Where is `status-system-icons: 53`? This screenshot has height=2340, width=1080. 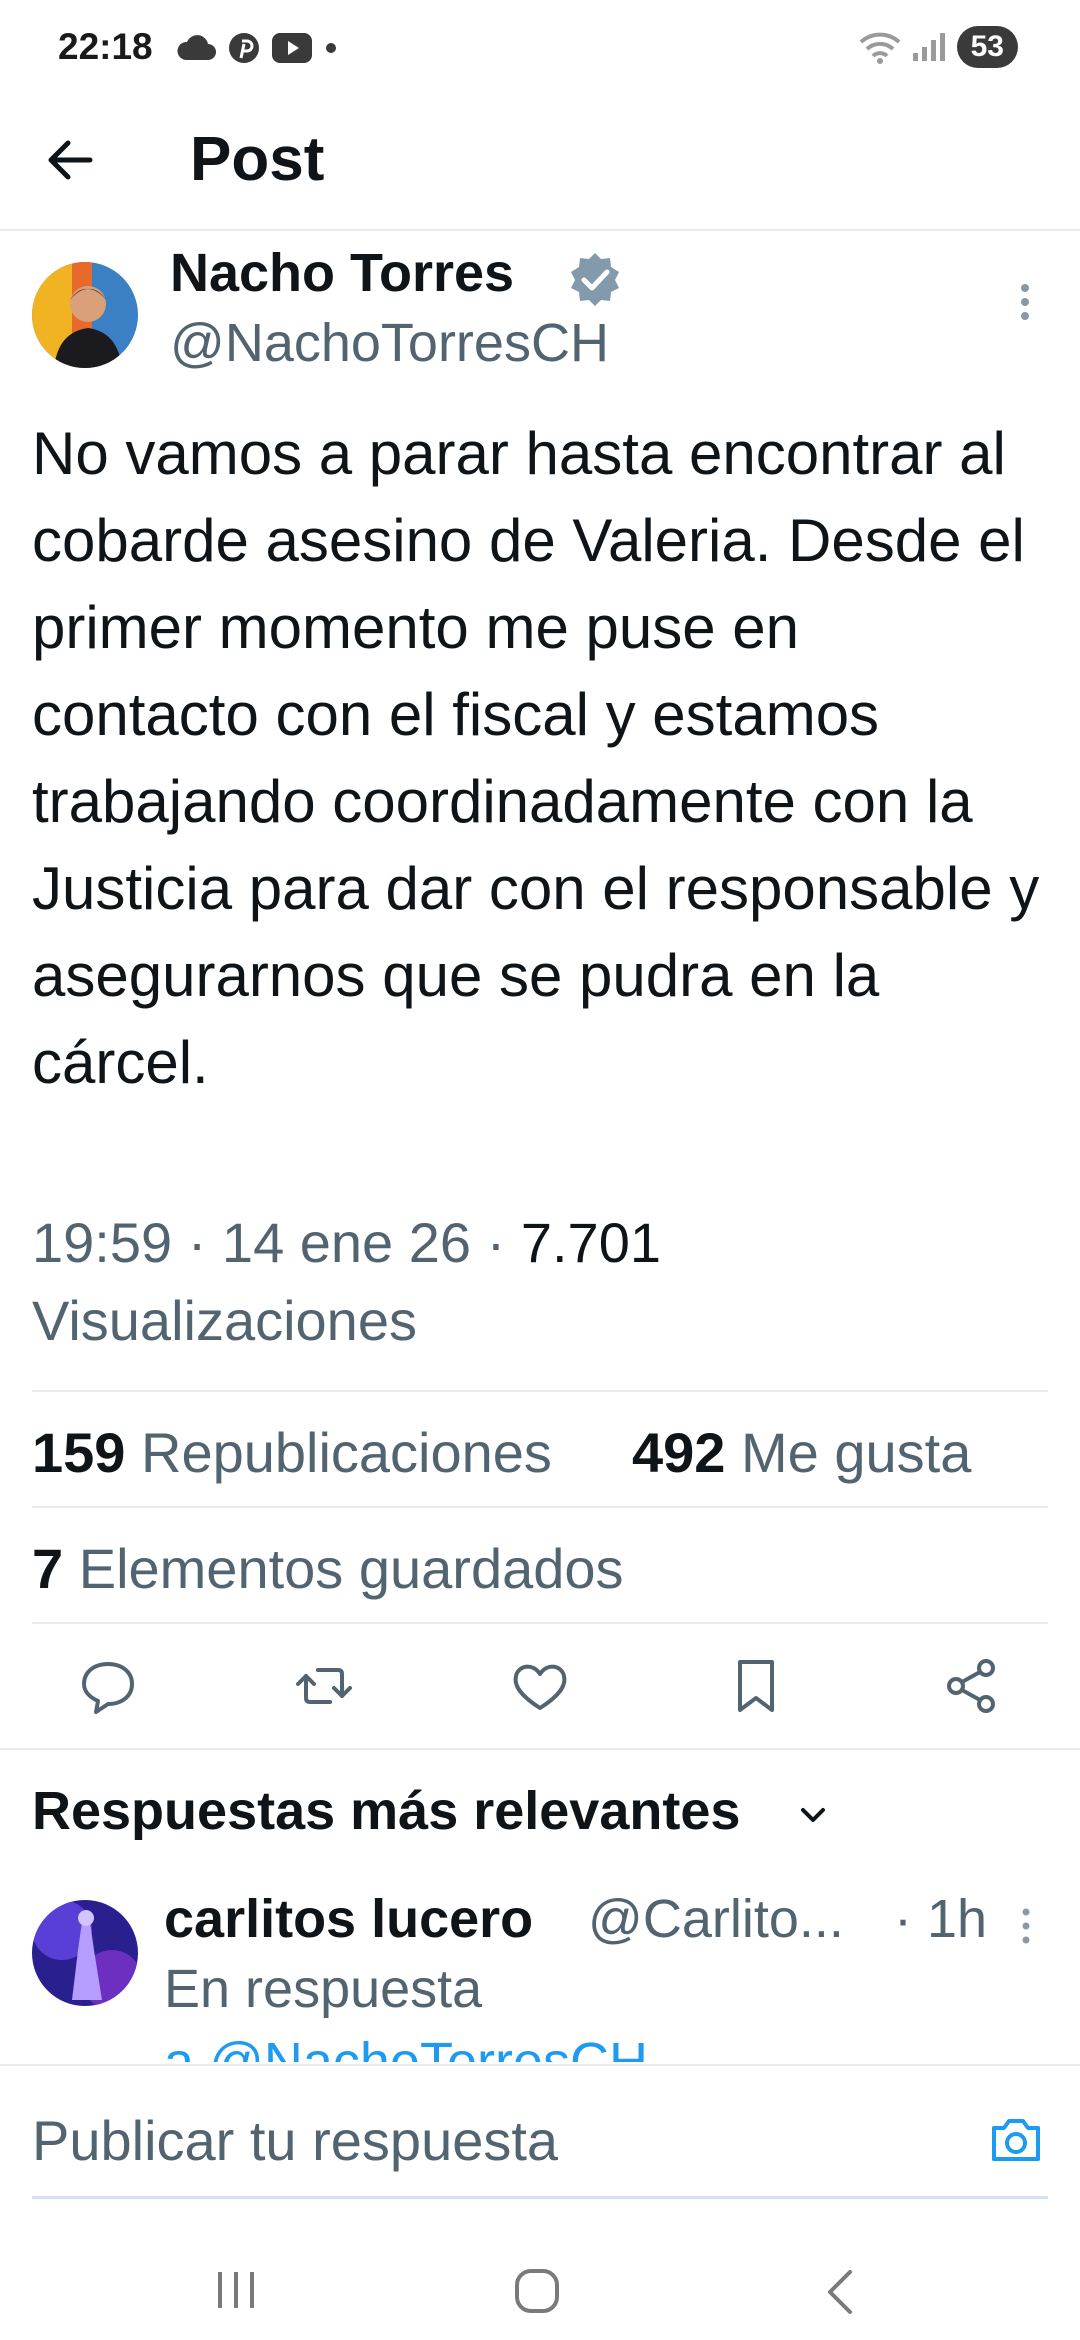
status-system-icons: 53 is located at coordinates (938, 47).